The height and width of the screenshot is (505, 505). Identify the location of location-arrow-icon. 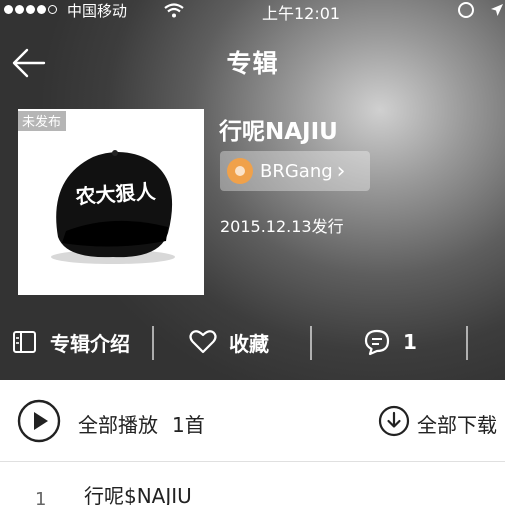
(497, 10).